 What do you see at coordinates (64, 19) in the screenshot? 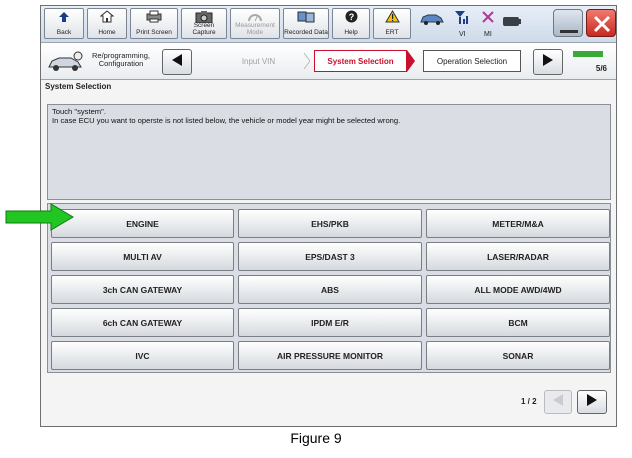
I see `back-arrow-icon` at bounding box center [64, 19].